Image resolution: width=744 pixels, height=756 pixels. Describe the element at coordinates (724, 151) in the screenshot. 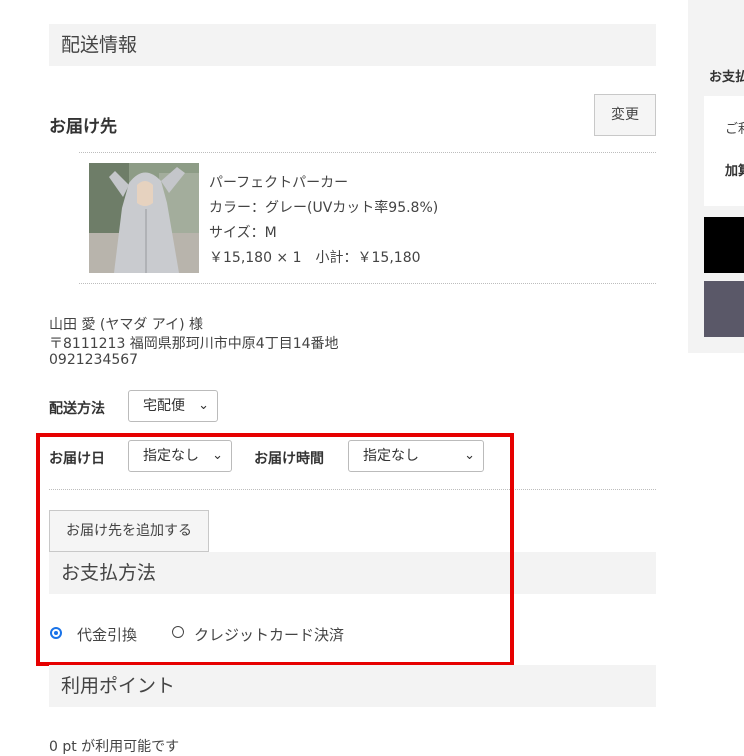

I see `sidebar-summary-box: ご利 加算` at that location.